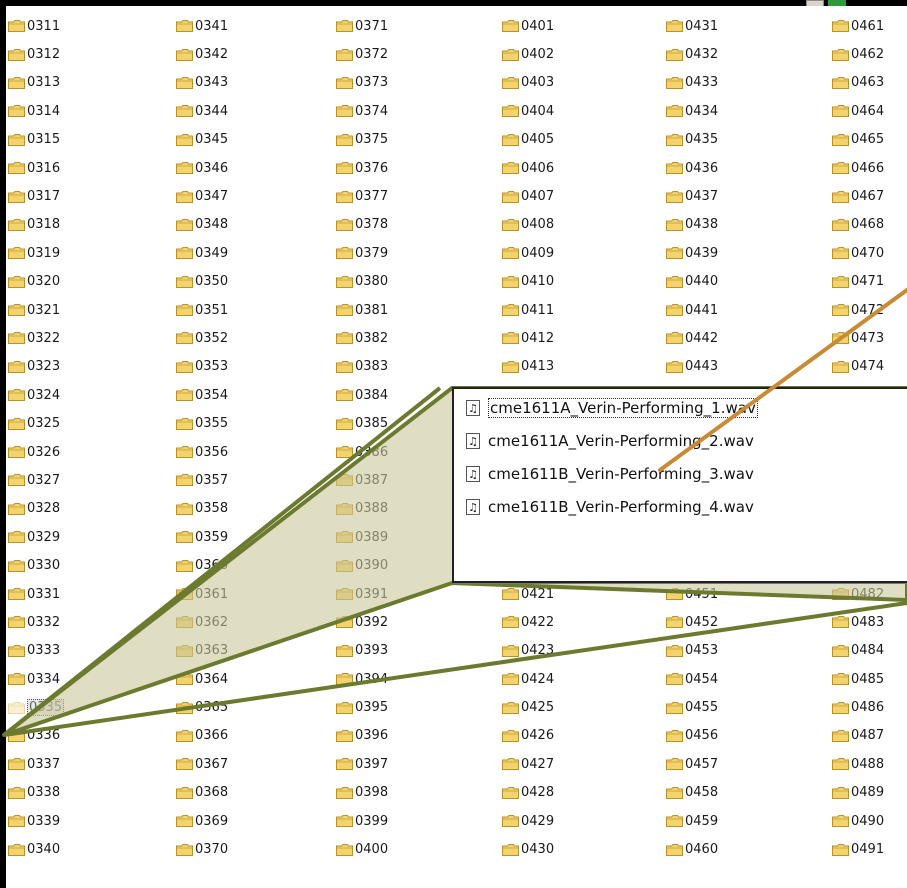  I want to click on folder-item: 0398, so click(411, 793).